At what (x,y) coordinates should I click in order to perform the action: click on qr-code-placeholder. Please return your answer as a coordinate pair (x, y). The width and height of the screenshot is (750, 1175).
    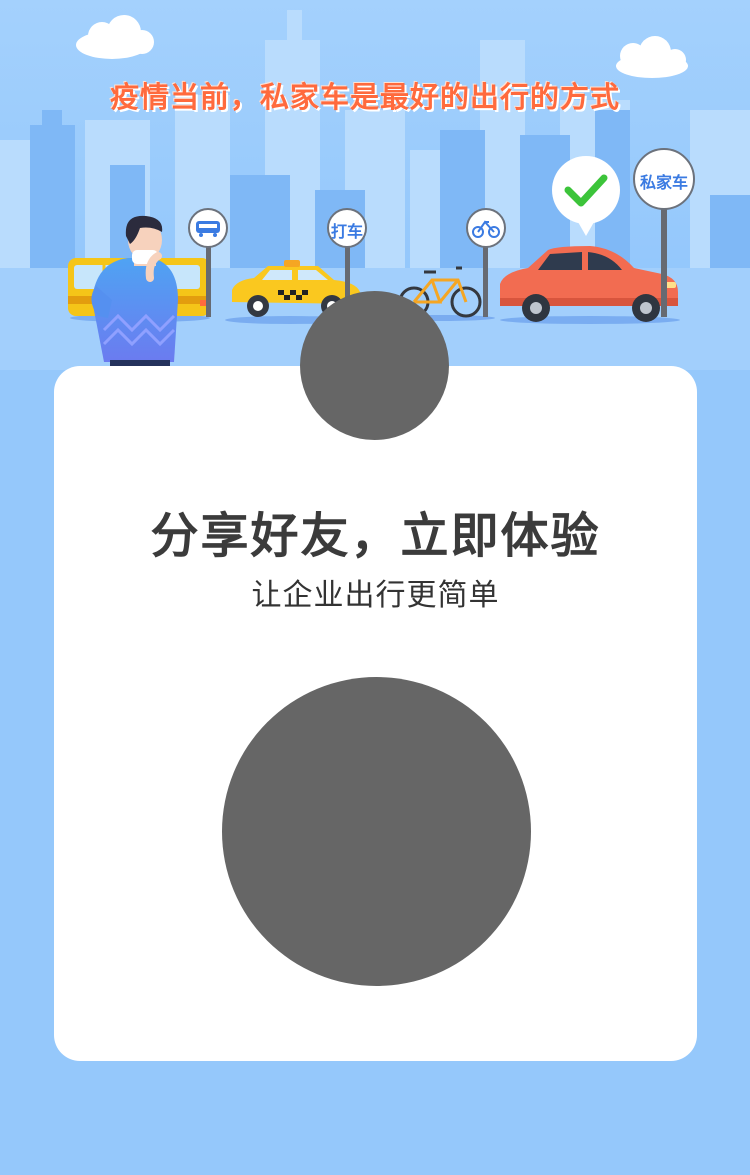
    Looking at the image, I should click on (376, 831).